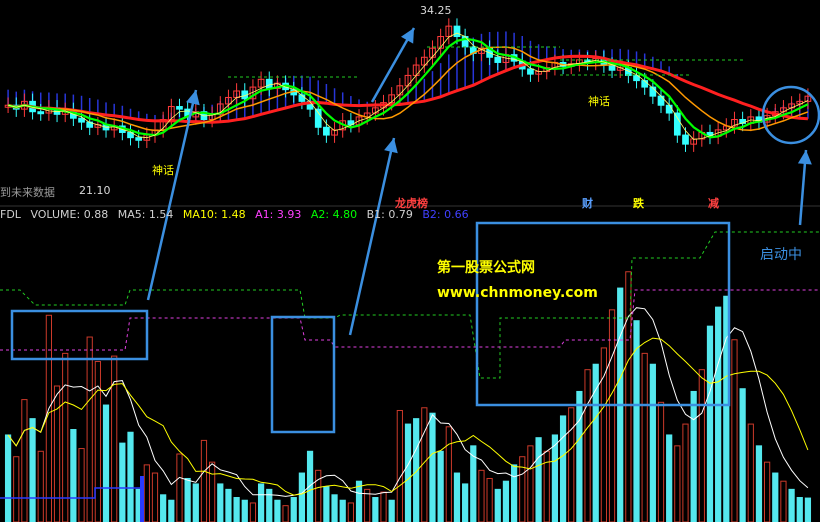 The image size is (820, 522). I want to click on event-label: 跌, so click(638, 203).